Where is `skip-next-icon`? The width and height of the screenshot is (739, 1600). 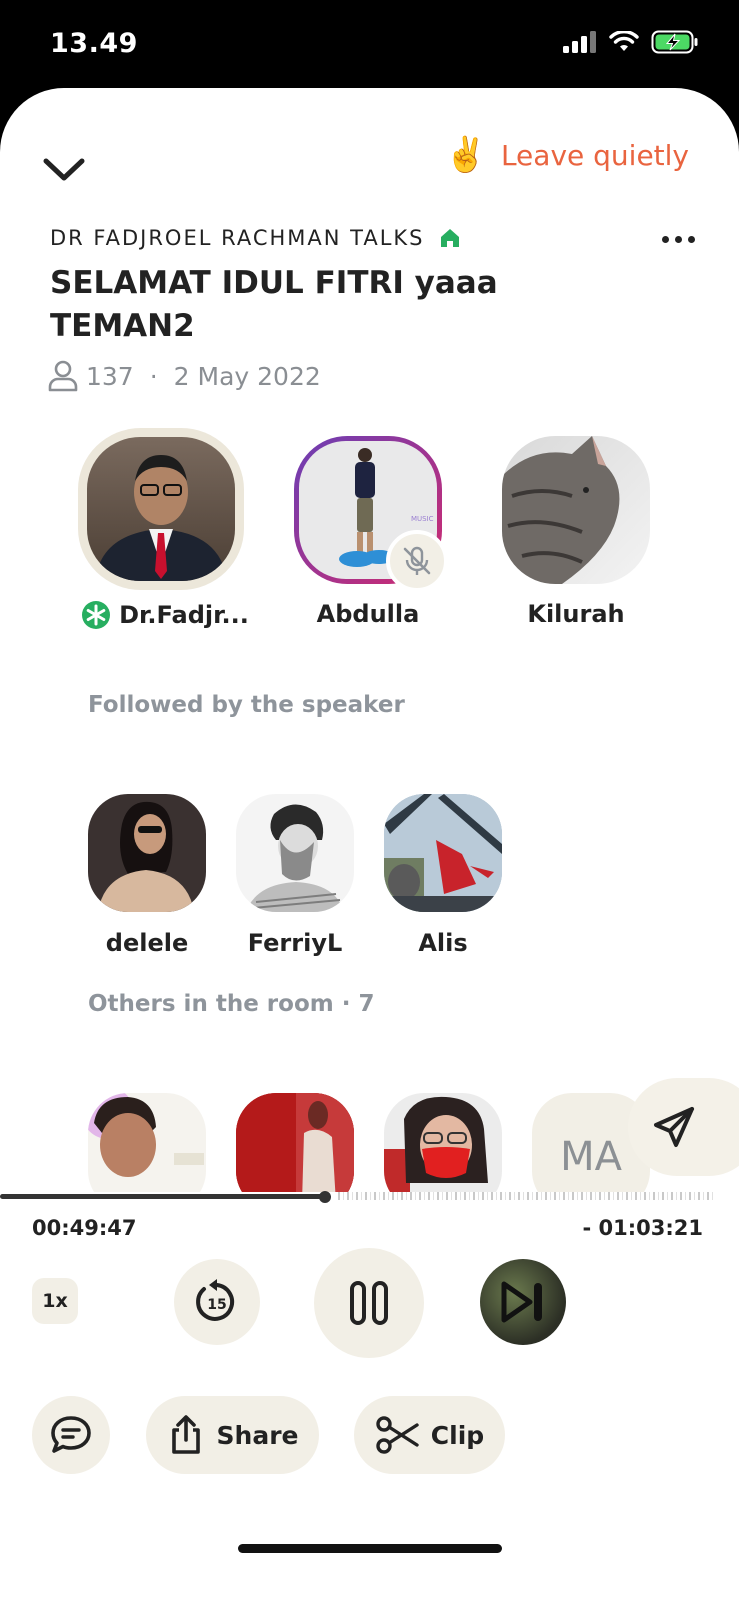
skip-next-icon is located at coordinates (521, 1302).